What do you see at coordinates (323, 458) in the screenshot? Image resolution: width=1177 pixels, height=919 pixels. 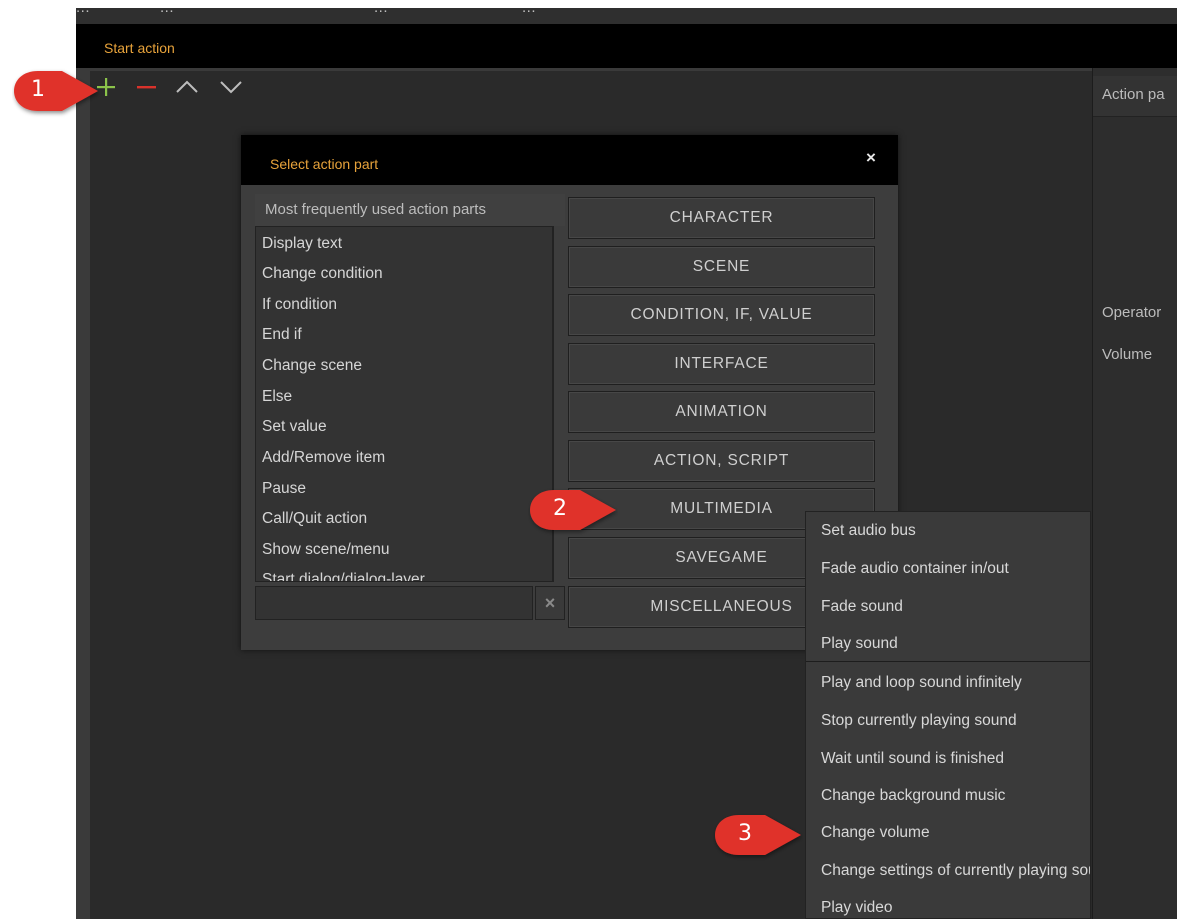 I see `list-item: Add/Remove item` at bounding box center [323, 458].